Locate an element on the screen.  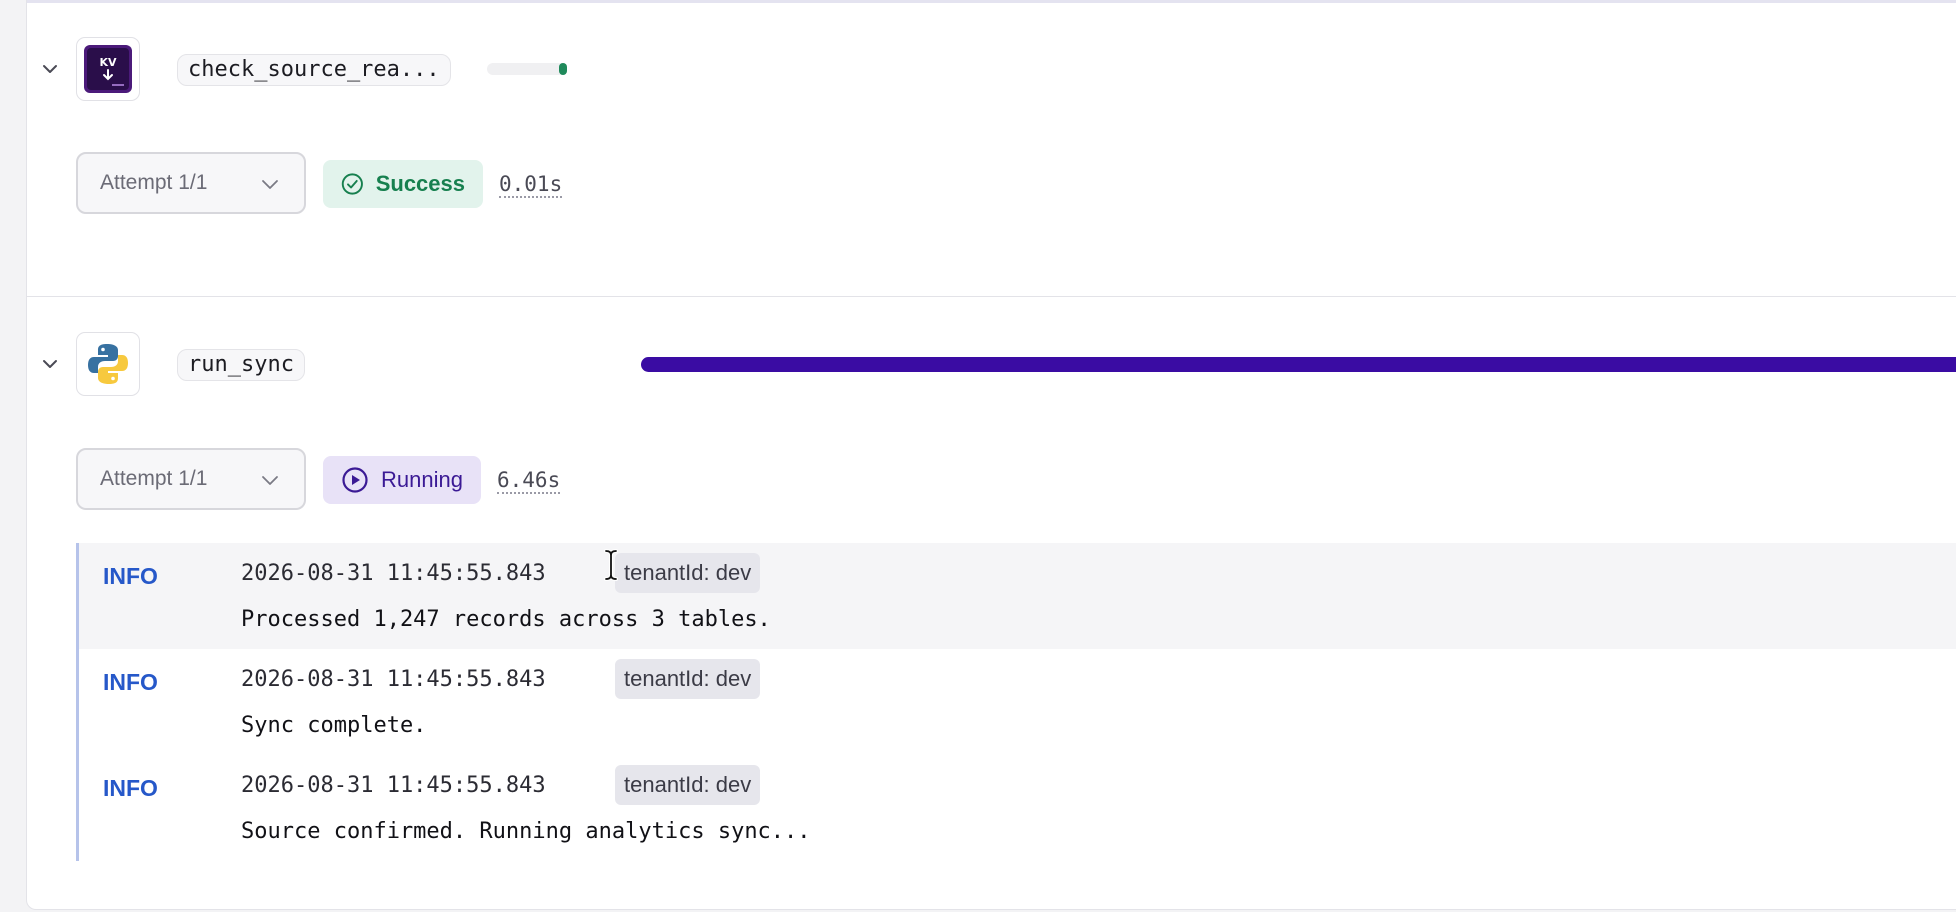
task-duration: 0.01s is located at coordinates (531, 185).